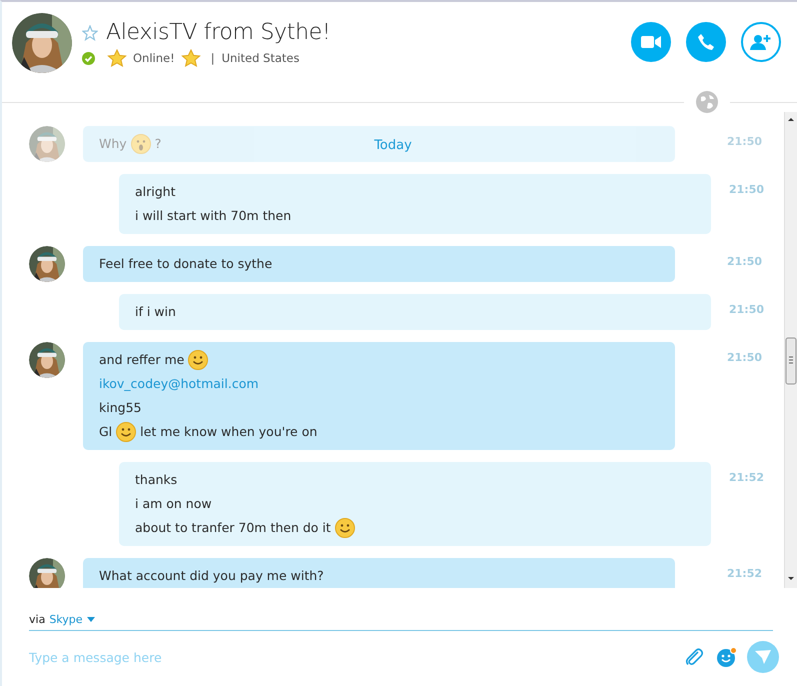  Describe the element at coordinates (155, 312) in the screenshot. I see `message-text: if i win` at that location.